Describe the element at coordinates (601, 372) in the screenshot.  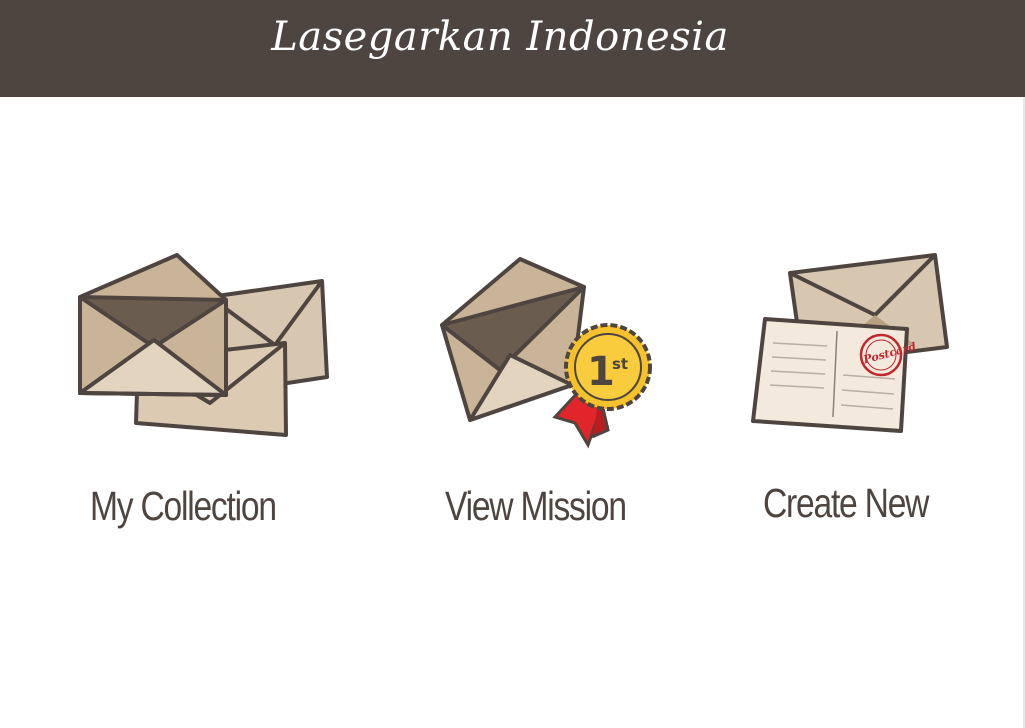
I see `badge-rank-number: 1` at that location.